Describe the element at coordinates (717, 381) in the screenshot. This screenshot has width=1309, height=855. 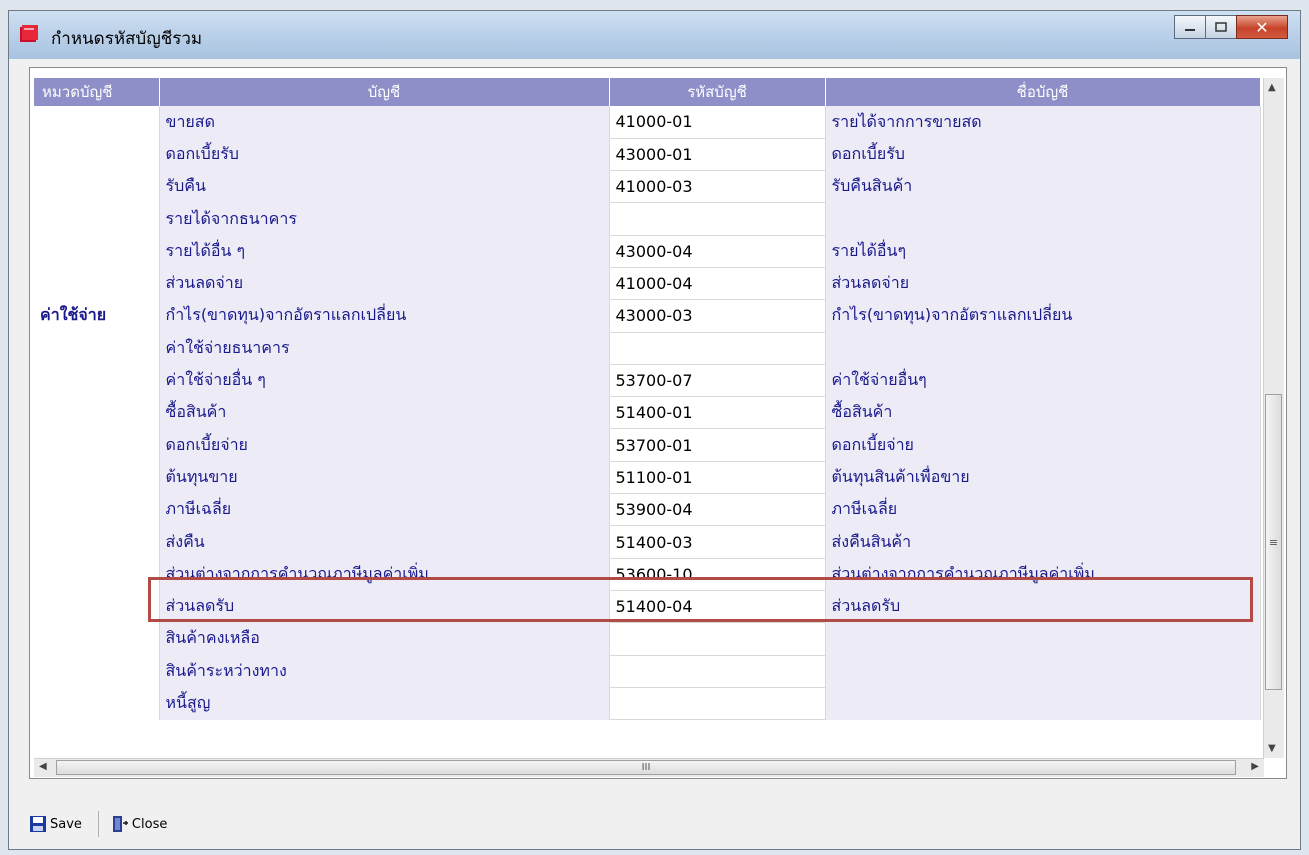
I see `code-cell: 53700-07` at that location.